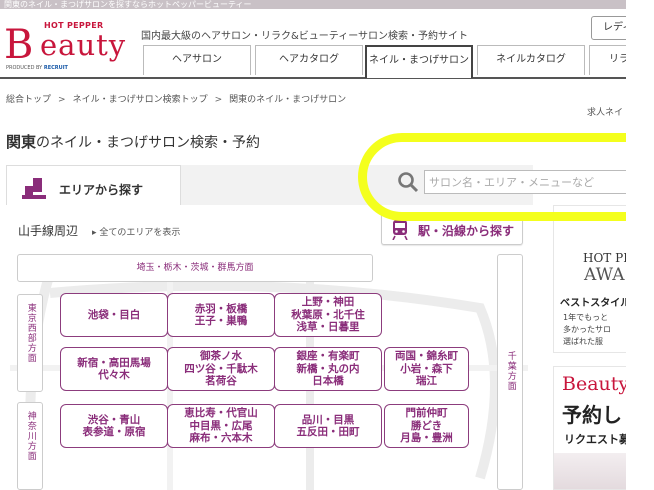  What do you see at coordinates (426, 426) in the screenshot?
I see `area-button-monzennakacho: 門前仲町 勝どき 月島・豊洲` at bounding box center [426, 426].